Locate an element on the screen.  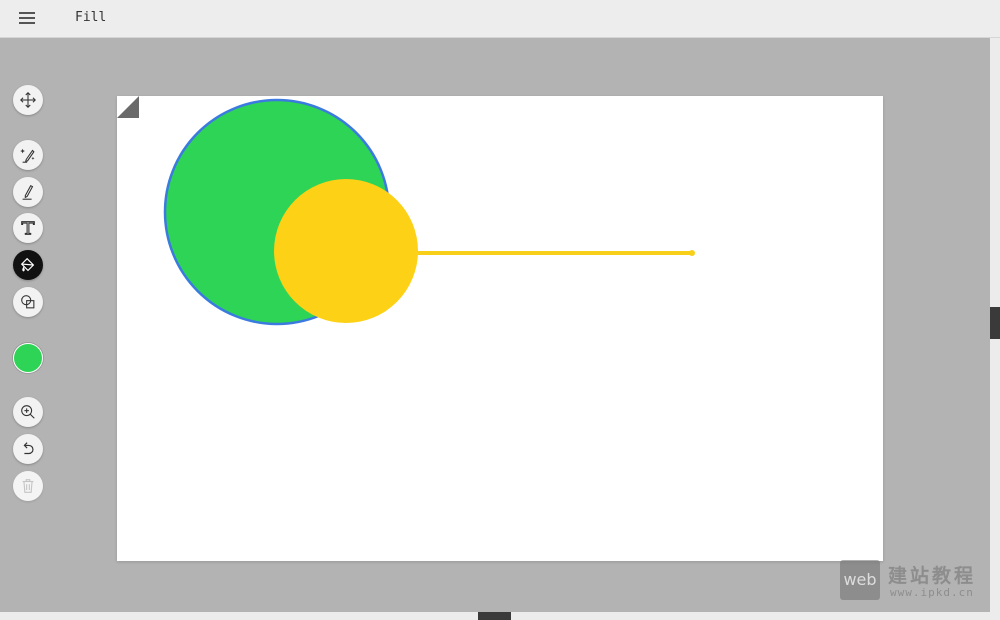
move-tool-button is located at coordinates (28, 100).